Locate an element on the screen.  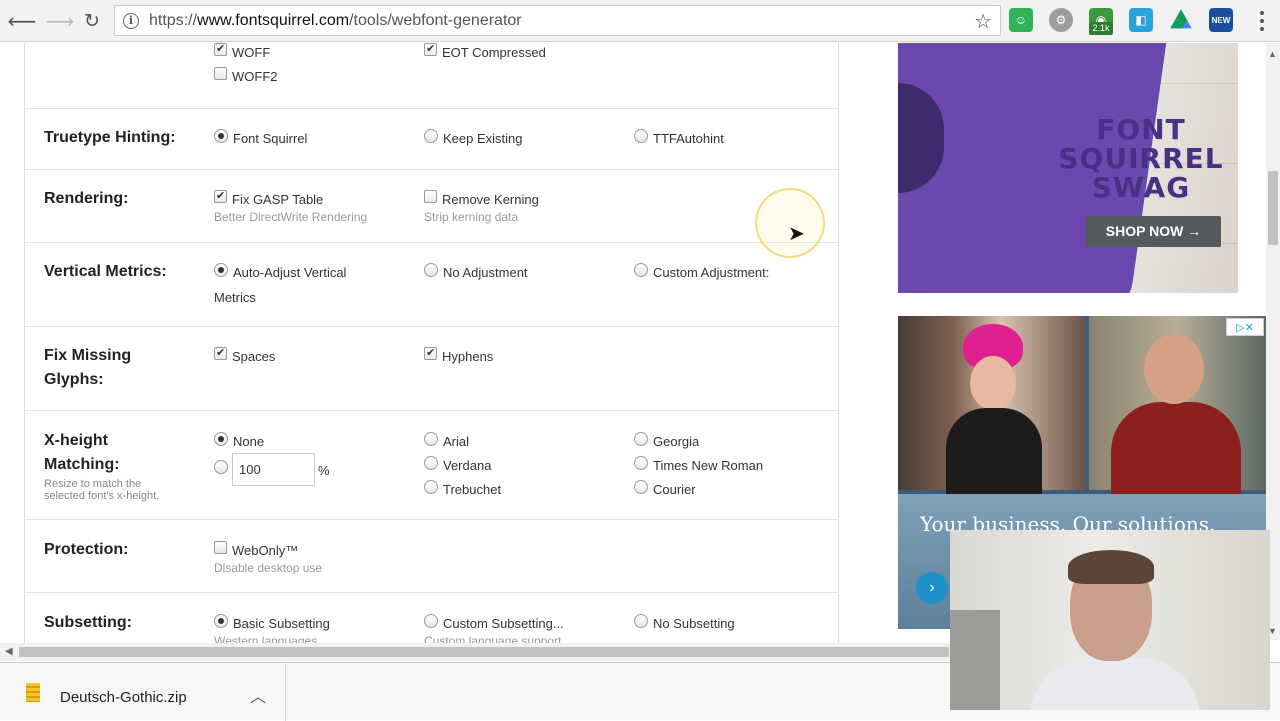
woff-option: WOFF is located at coordinates (242, 52).